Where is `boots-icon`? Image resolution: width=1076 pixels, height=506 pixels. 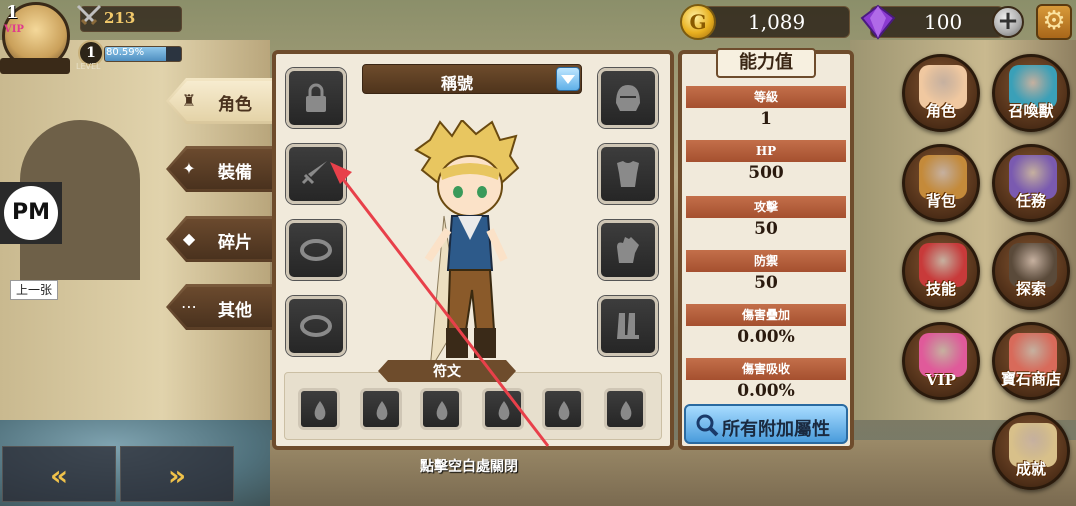 boots-icon is located at coordinates (628, 326).